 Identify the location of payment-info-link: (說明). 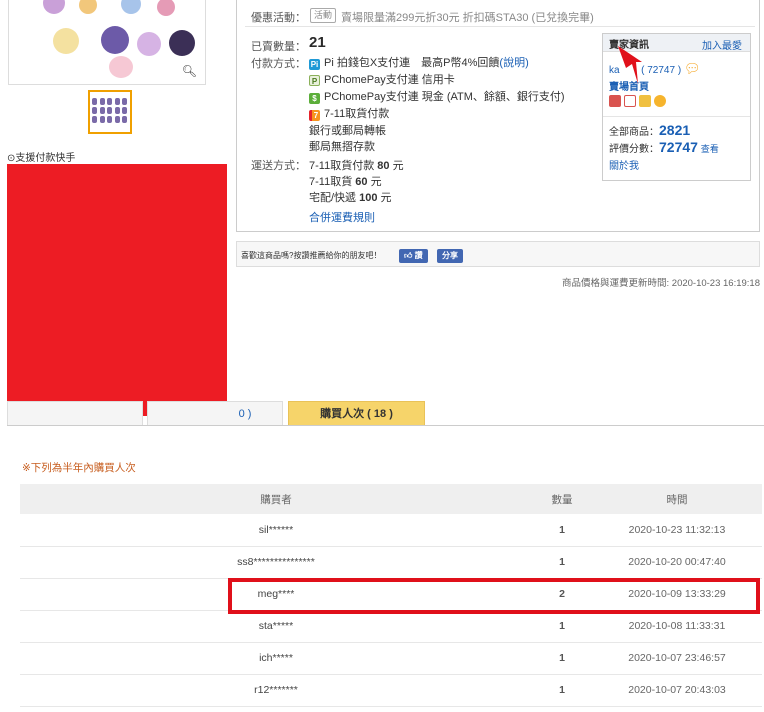
(513, 63).